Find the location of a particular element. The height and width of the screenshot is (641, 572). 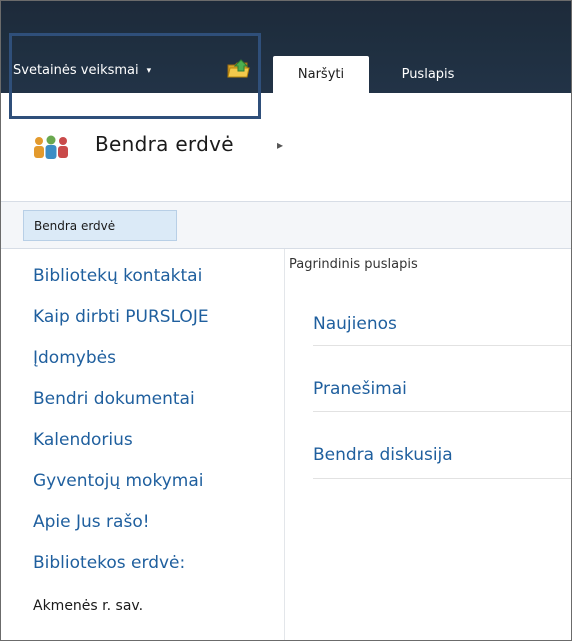

site-actions-menu: Svetainės veiksmai ▾ is located at coordinates (82, 70).